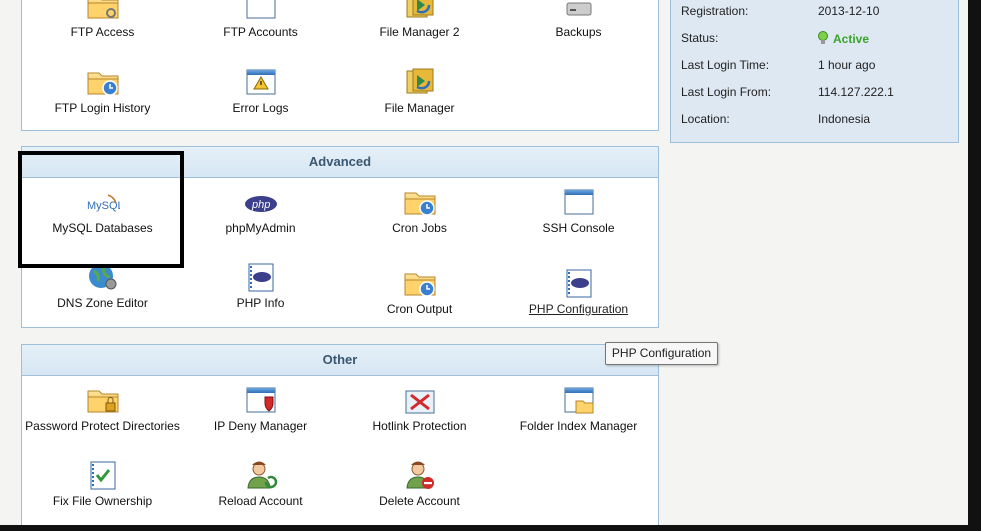 This screenshot has width=981, height=531. What do you see at coordinates (849, 11) in the screenshot?
I see `info-value: 2013-12-10` at bounding box center [849, 11].